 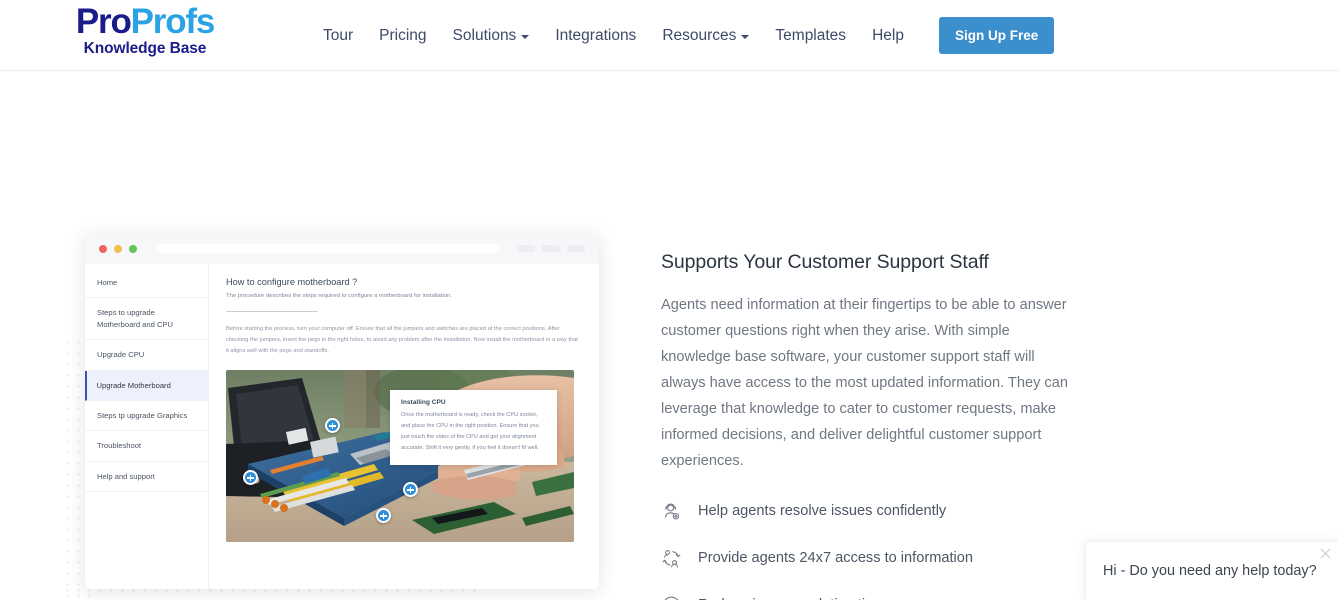 I want to click on logo-pro-text: Pro, so click(x=103, y=21).